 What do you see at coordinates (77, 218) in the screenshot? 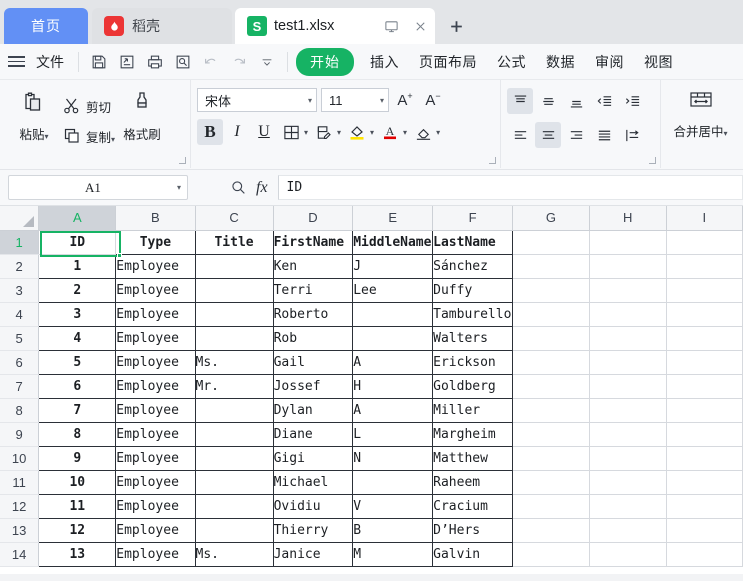
I see `column-header-A: A` at bounding box center [77, 218].